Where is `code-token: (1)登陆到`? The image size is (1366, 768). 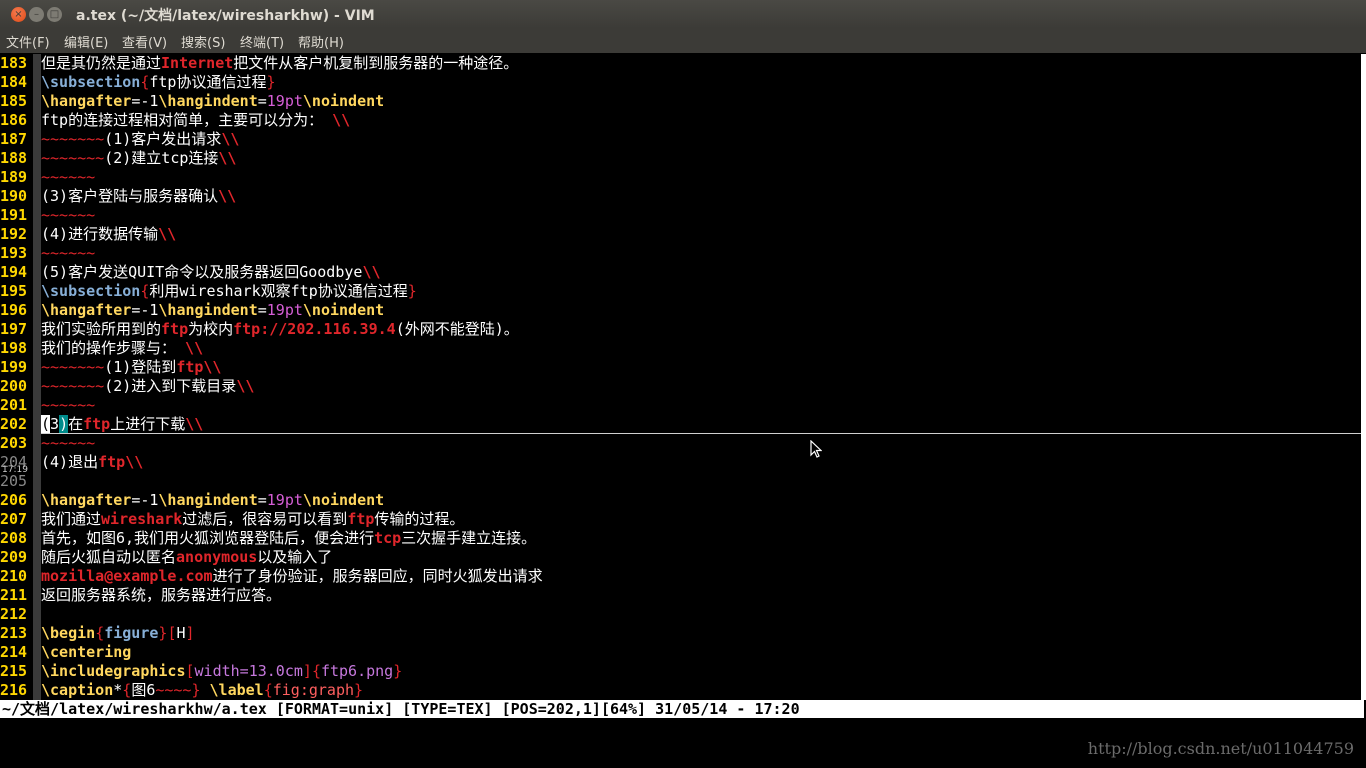
code-token: (1)登陆到 is located at coordinates (140, 367).